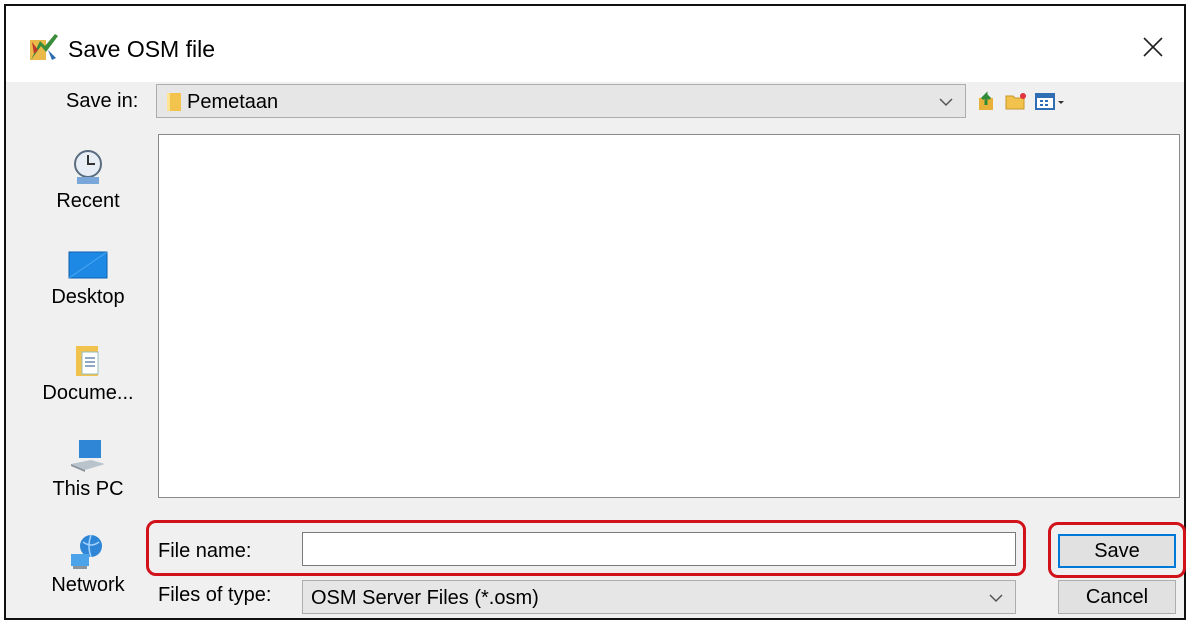 The height and width of the screenshot is (626, 1192). What do you see at coordinates (659, 549) in the screenshot?
I see `file-name-input` at bounding box center [659, 549].